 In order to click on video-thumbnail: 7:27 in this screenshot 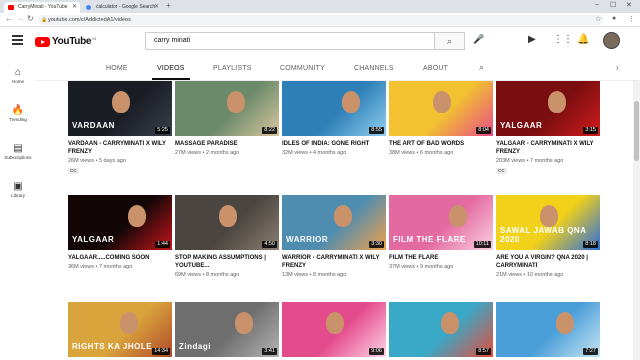, I will do `click(548, 329)`.